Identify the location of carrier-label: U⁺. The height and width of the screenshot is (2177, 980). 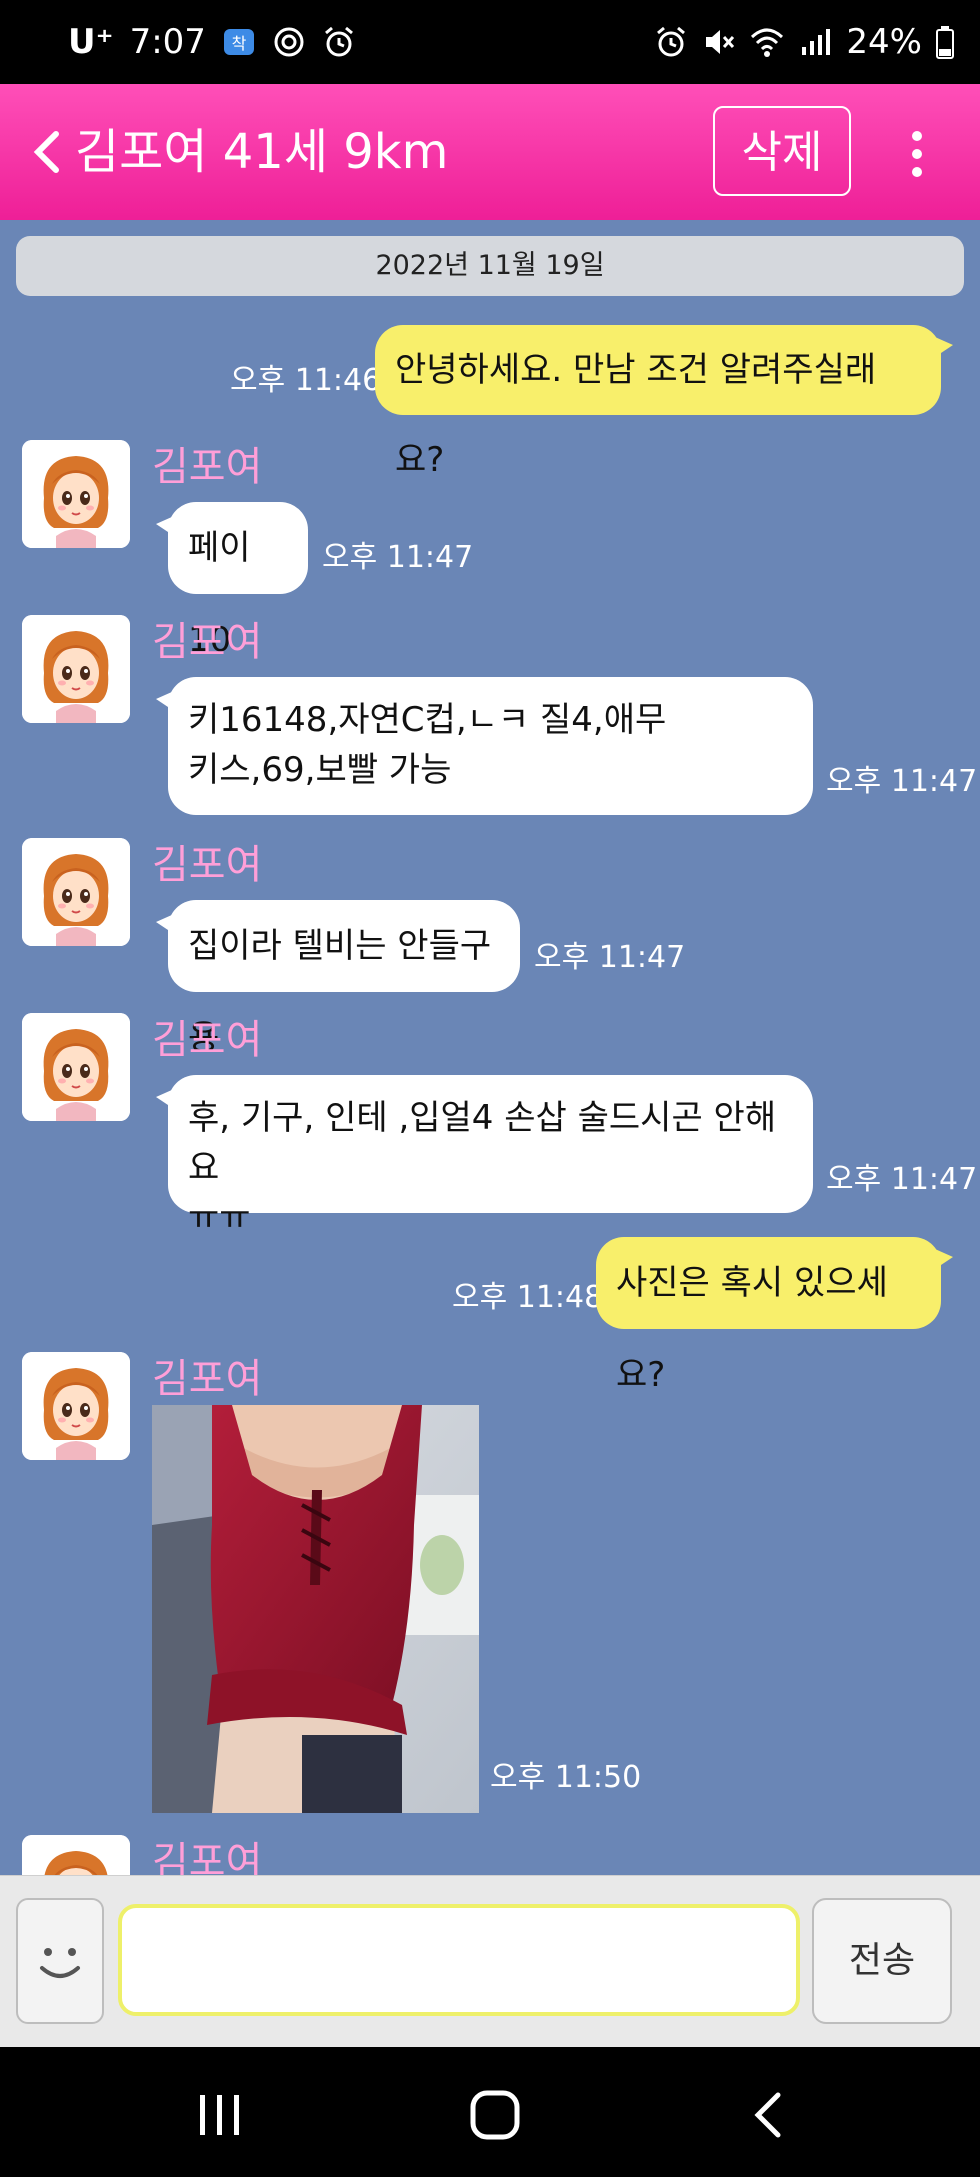
(91, 42).